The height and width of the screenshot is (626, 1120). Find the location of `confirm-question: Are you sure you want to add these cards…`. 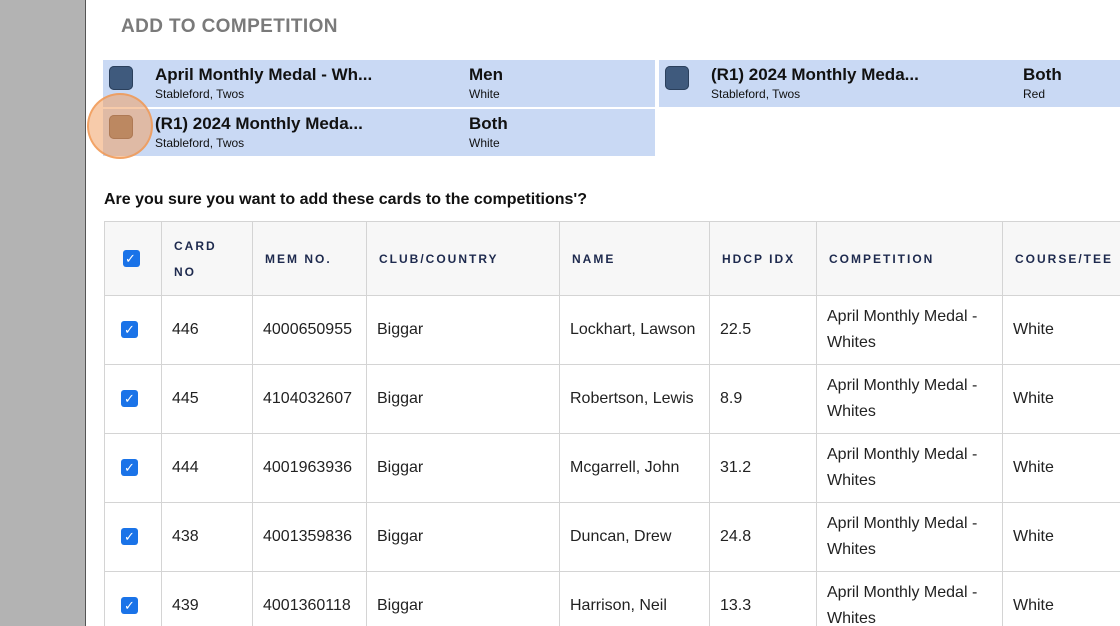

confirm-question: Are you sure you want to add these cards… is located at coordinates (345, 199).